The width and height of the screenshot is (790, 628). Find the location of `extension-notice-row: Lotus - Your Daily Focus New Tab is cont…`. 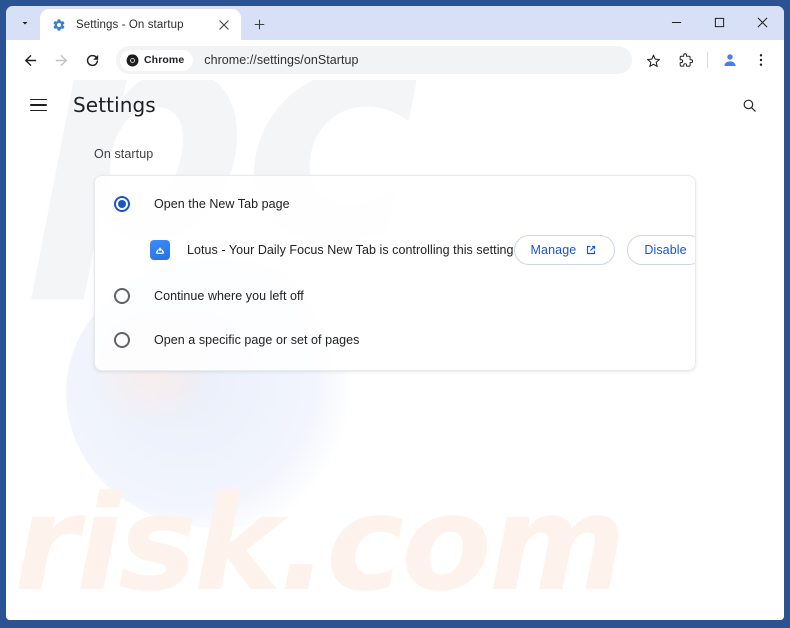

extension-notice-row: Lotus - Your Daily Focus New Tab is cont… is located at coordinates (395, 250).